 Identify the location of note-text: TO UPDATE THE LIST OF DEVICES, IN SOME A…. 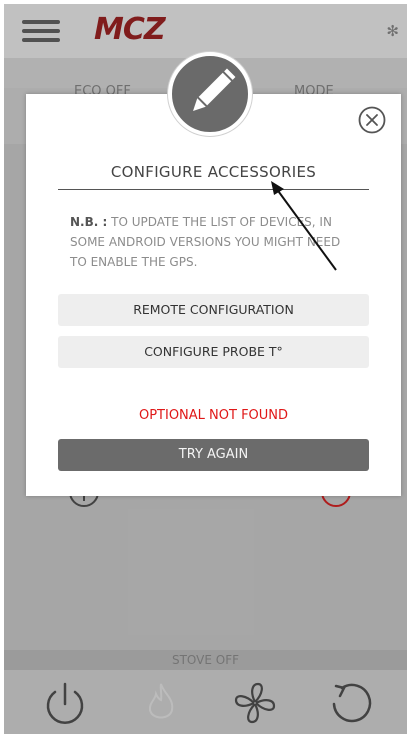
(205, 242).